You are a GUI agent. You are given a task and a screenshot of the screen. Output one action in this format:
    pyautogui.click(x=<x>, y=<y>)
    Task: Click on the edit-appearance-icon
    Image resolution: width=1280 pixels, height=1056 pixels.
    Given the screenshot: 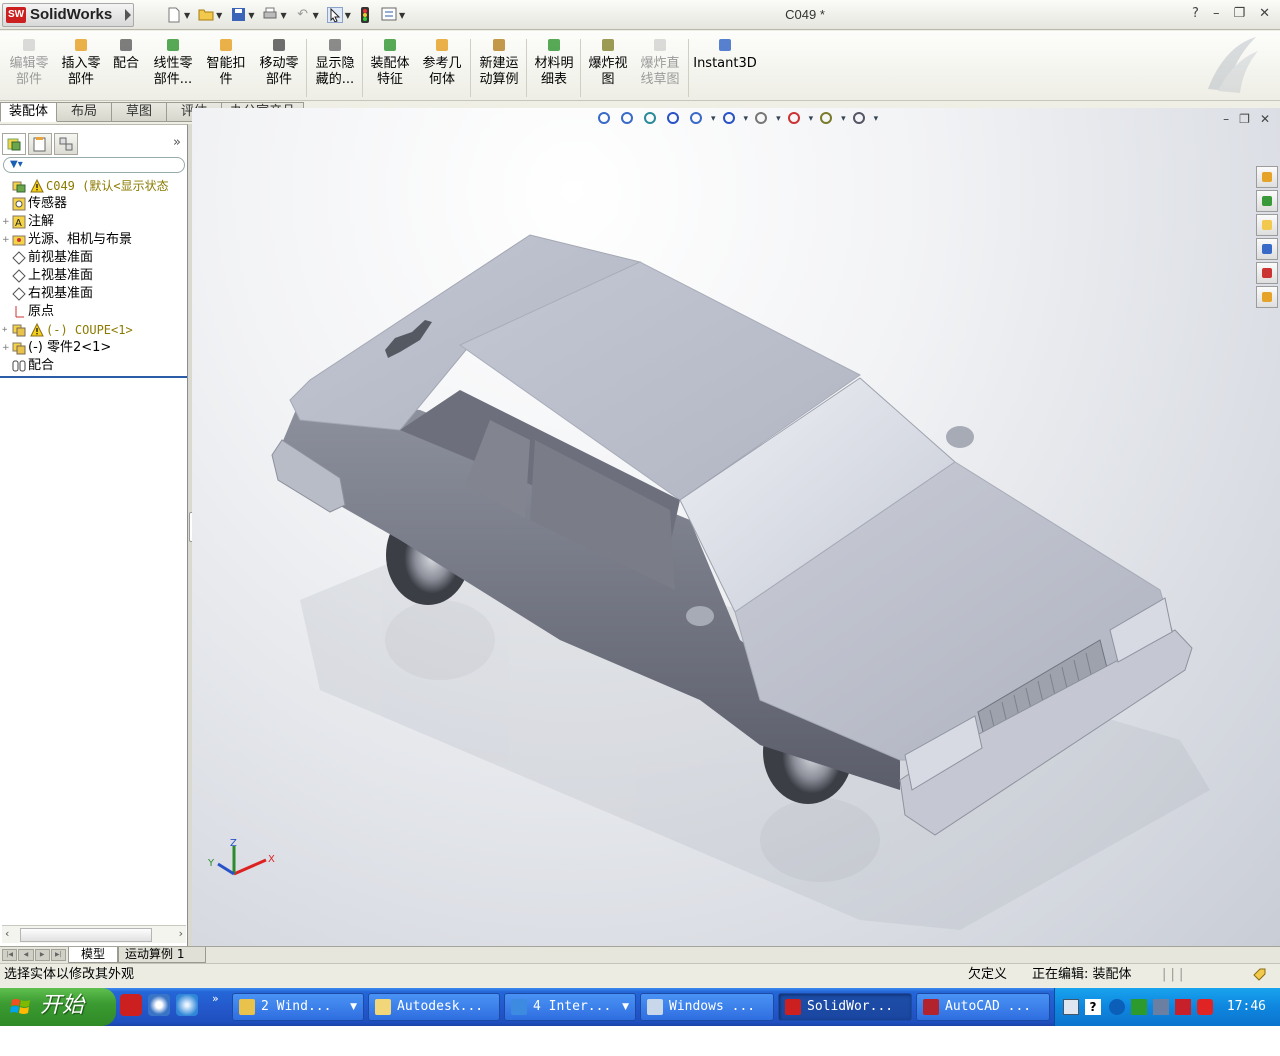 What is the action you would take?
    pyautogui.click(x=795, y=119)
    